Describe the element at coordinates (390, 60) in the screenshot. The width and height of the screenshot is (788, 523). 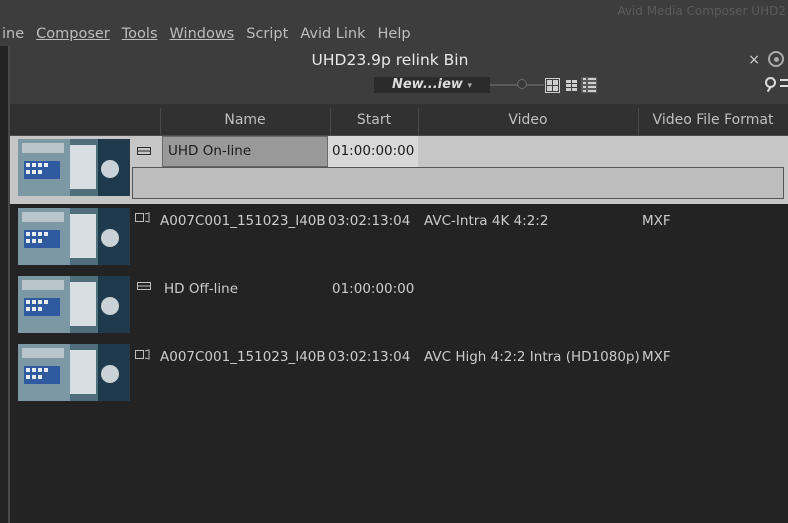
I see `bin-title: UHD23.9p relink Bin` at that location.